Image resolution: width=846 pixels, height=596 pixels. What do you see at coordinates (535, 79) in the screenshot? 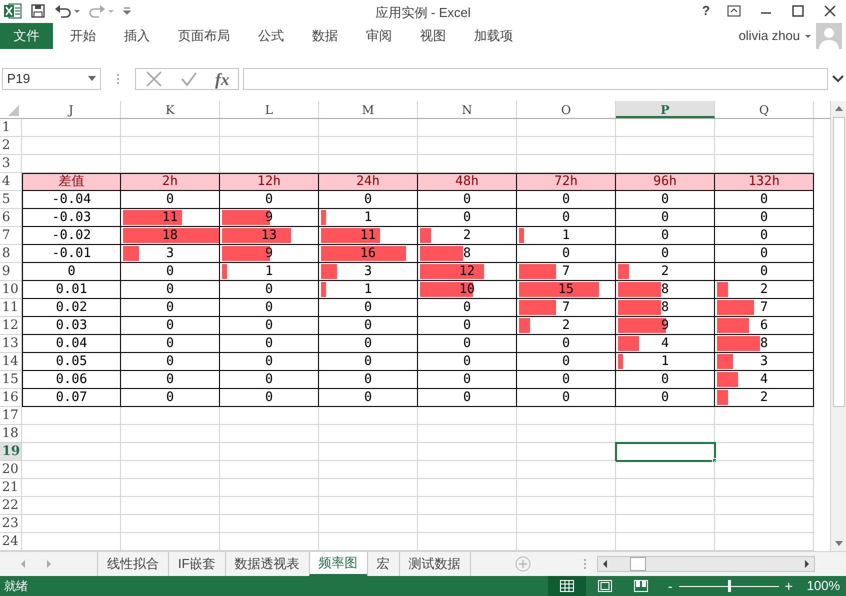
I see `formula-input` at bounding box center [535, 79].